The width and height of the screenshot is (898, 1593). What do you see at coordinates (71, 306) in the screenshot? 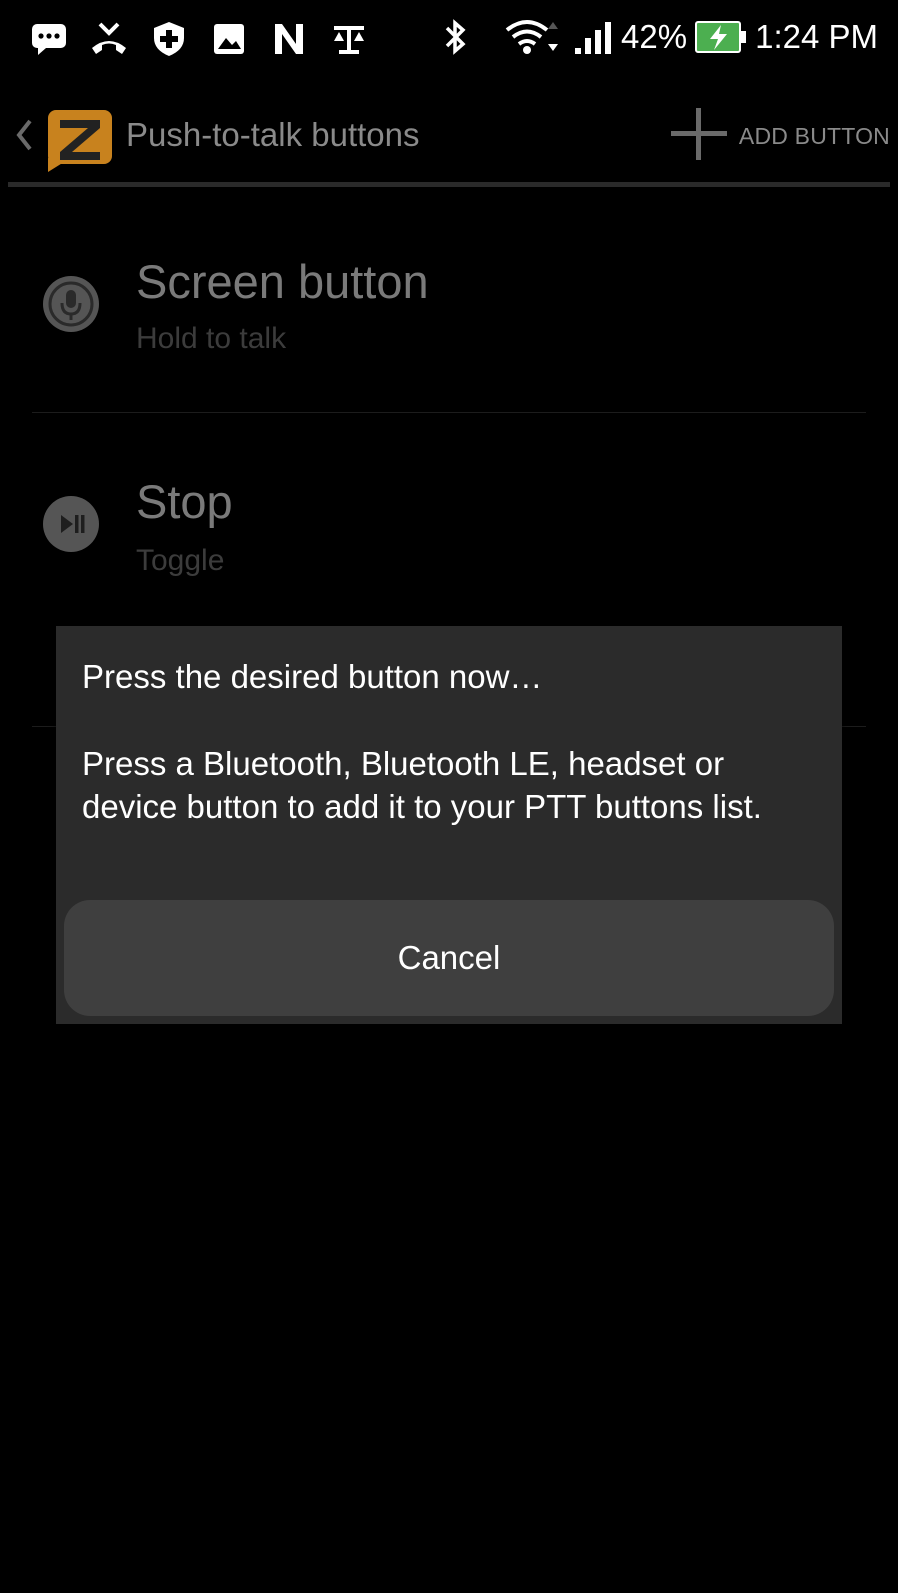
I see `microphone-icon` at bounding box center [71, 306].